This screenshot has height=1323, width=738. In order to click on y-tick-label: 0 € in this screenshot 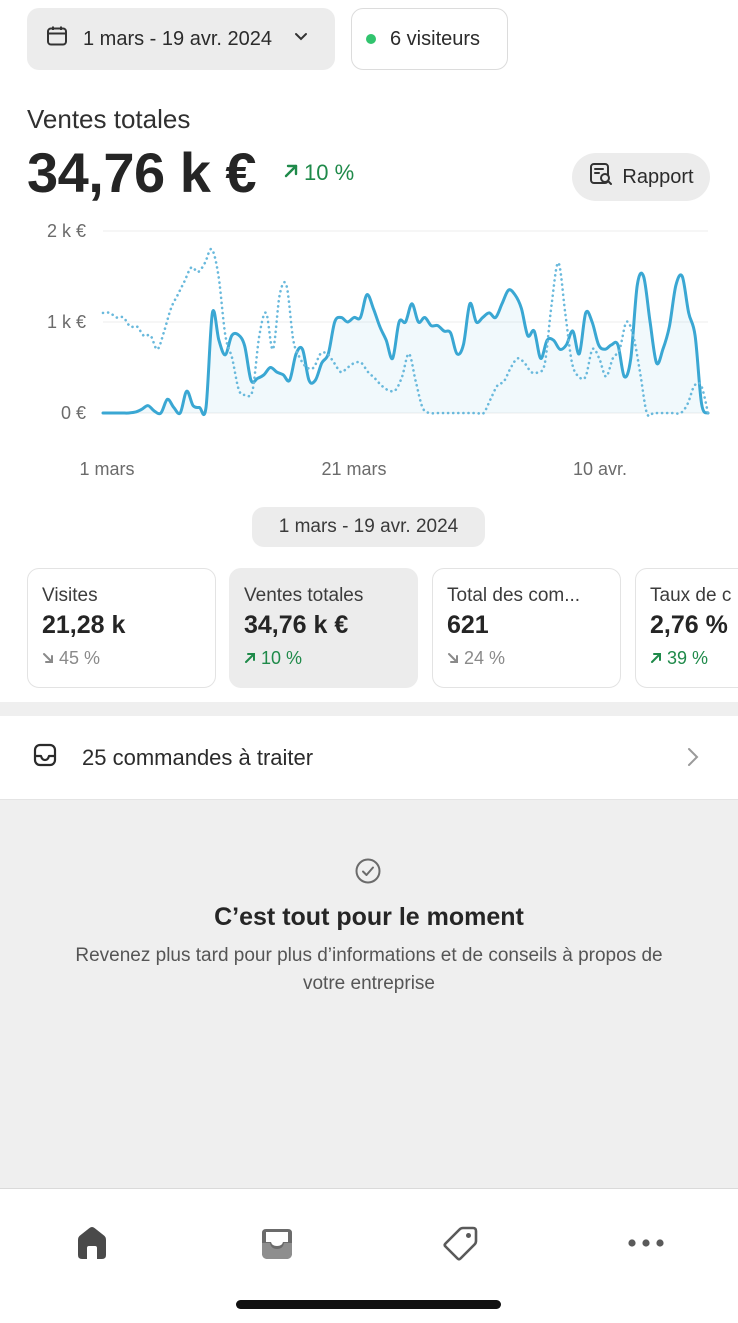, I will do `click(73, 413)`.